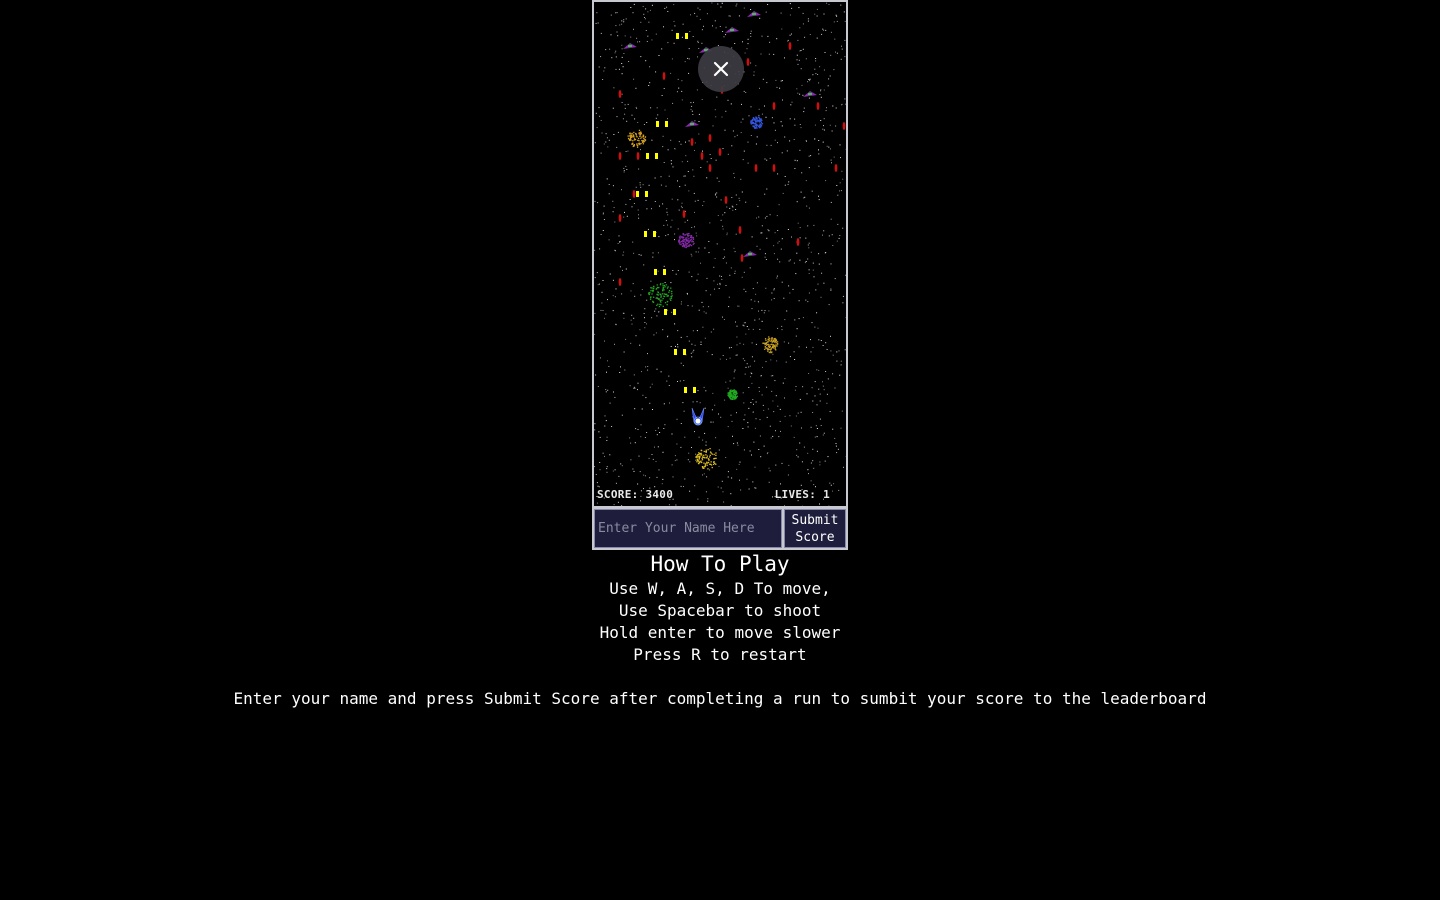  Describe the element at coordinates (688, 528) in the screenshot. I see `player-name-input` at that location.